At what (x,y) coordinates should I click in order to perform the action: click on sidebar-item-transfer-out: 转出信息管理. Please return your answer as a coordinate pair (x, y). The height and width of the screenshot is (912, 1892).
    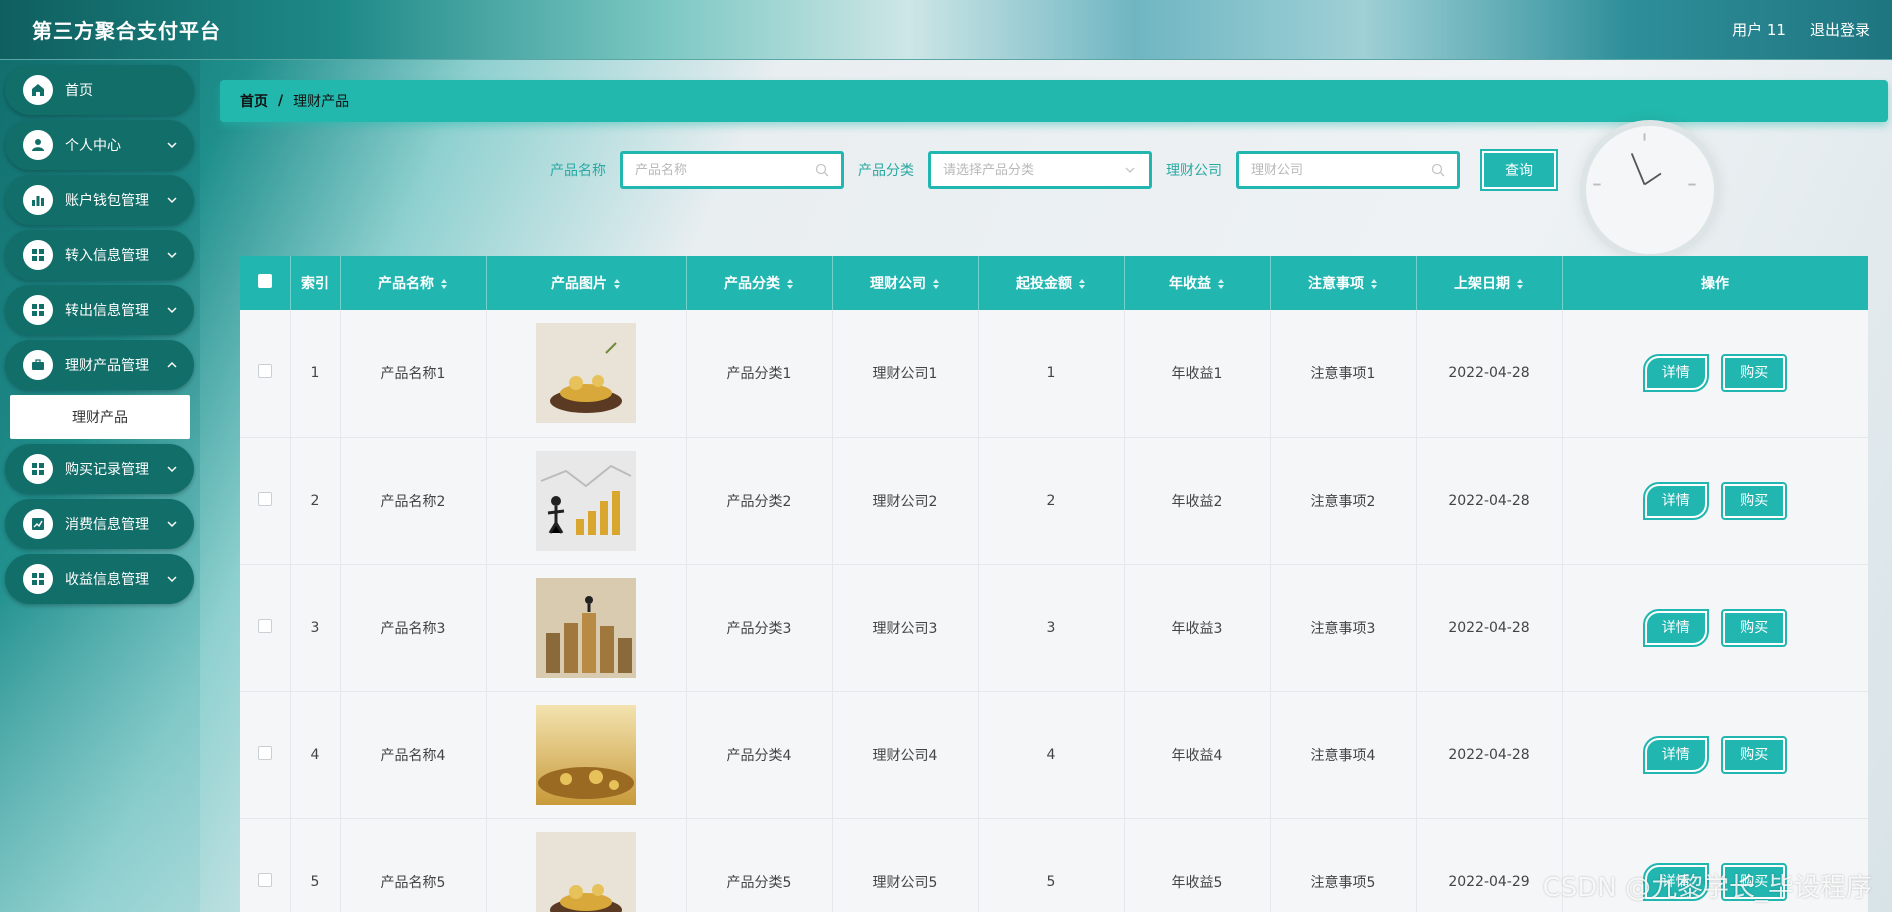
    Looking at the image, I should click on (99, 310).